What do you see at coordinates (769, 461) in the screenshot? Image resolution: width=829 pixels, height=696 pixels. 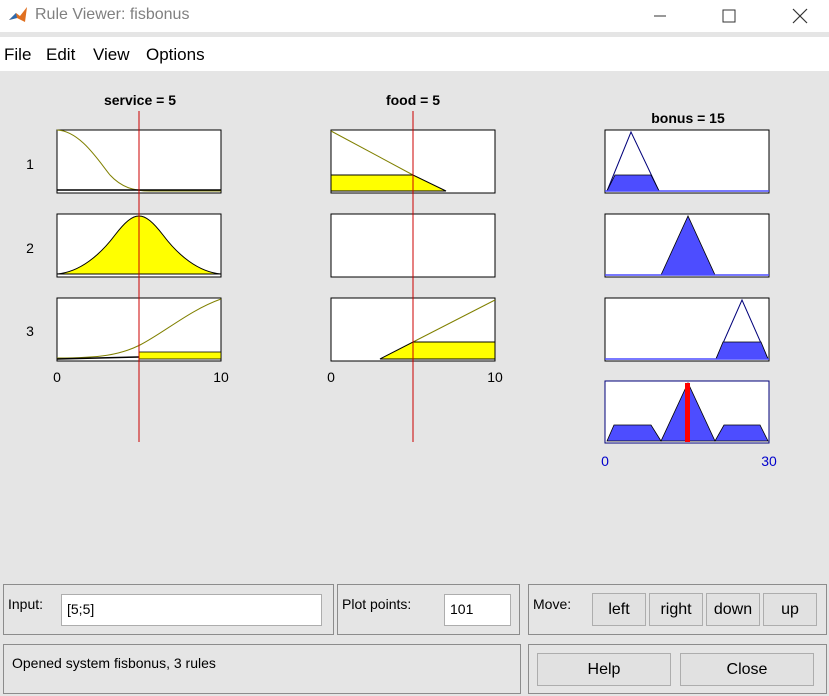 I see `bonus-axis-max: 30` at bounding box center [769, 461].